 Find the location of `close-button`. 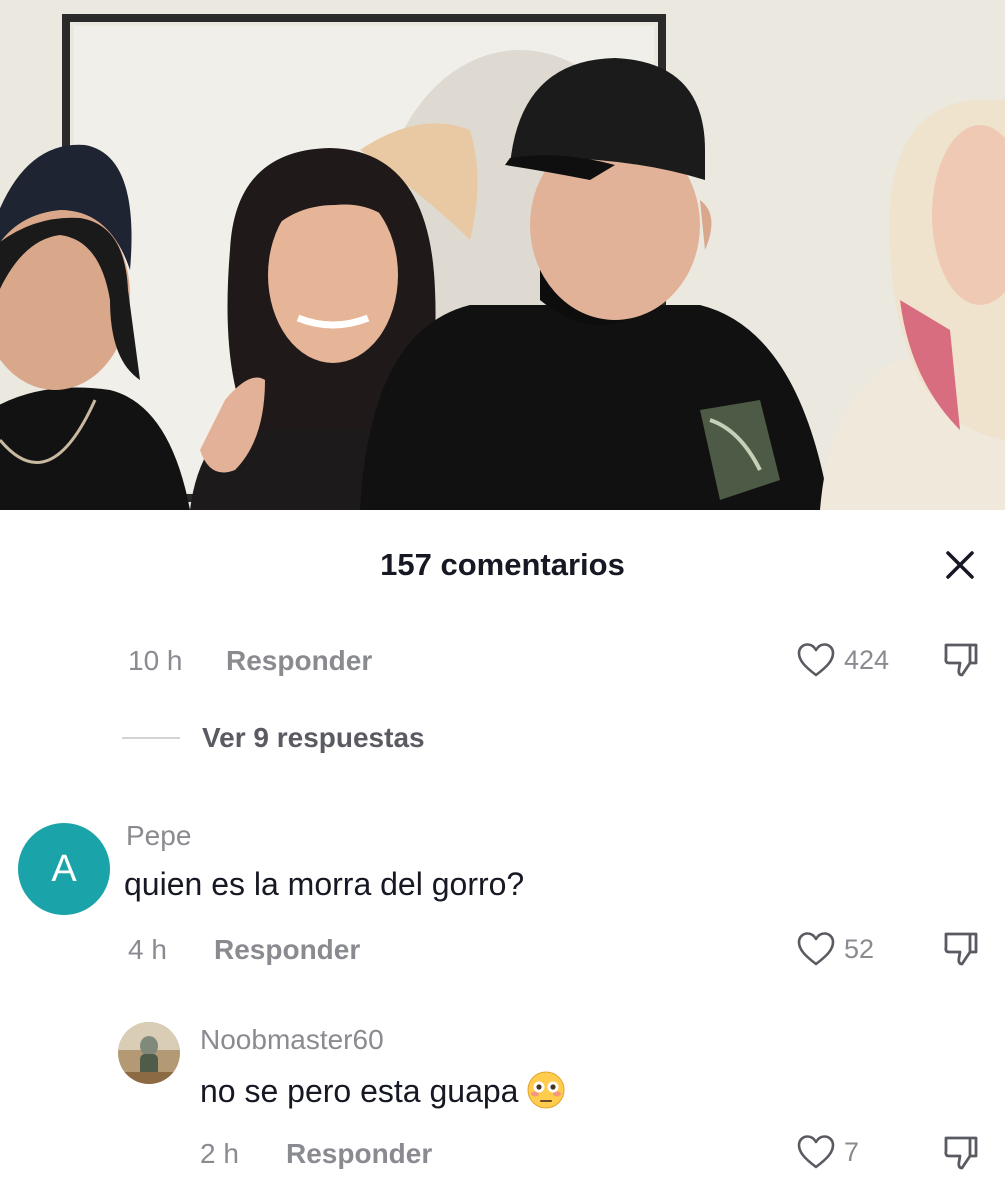

close-button is located at coordinates (960, 565).